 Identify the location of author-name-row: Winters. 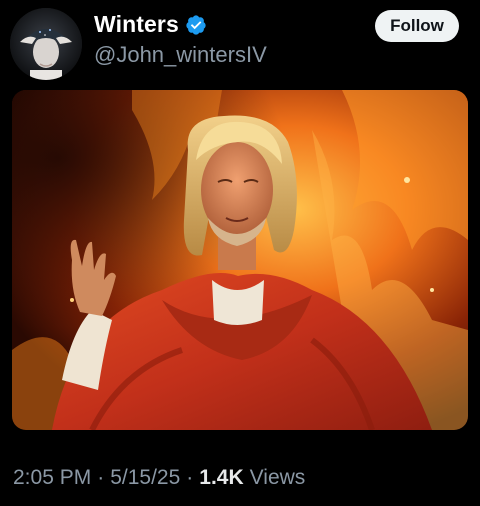
(150, 24).